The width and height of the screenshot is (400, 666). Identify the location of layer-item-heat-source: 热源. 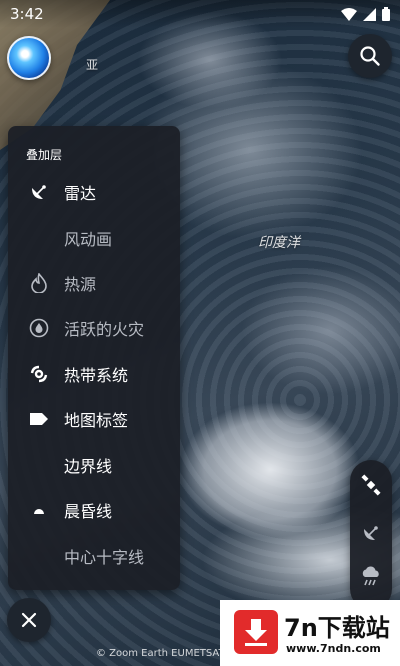
(94, 283).